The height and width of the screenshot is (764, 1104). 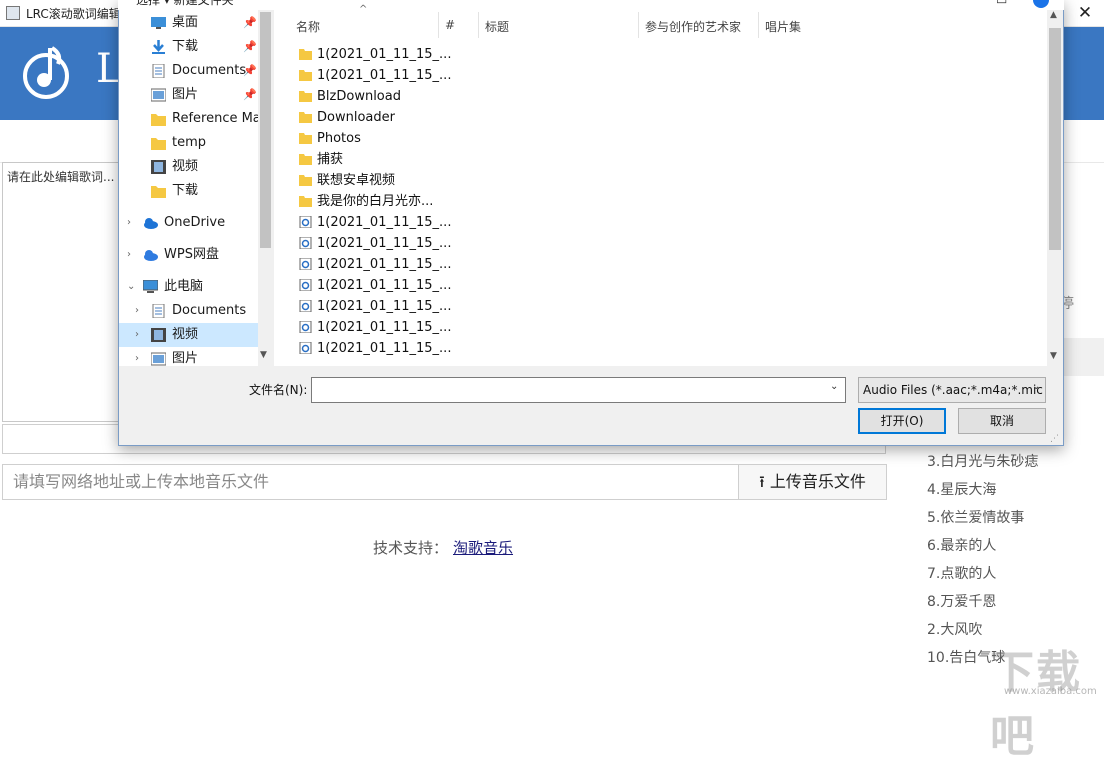 I want to click on upload-icon: ⭱, so click(x=762, y=481).